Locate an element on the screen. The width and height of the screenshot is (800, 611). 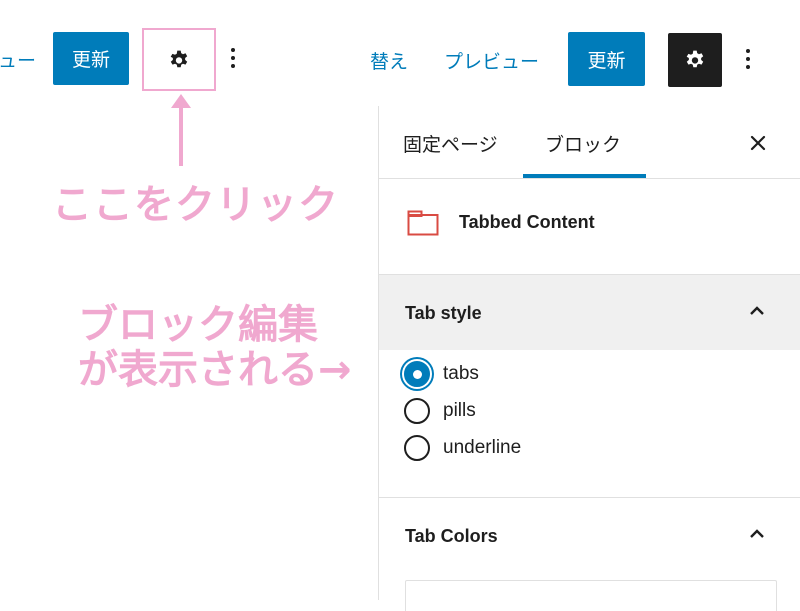
annotation-click-here: ここをクリック is located at coordinates (195, 205).